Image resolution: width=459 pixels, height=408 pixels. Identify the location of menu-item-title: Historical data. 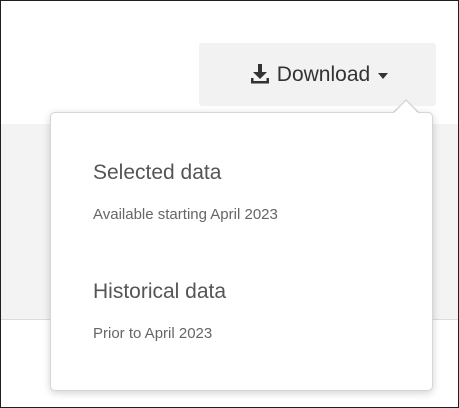
(160, 291).